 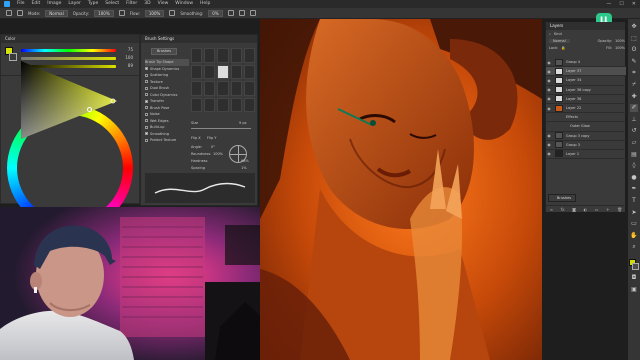 What do you see at coordinates (223, 71) in the screenshot?
I see `brush-tip-selected` at bounding box center [223, 71].